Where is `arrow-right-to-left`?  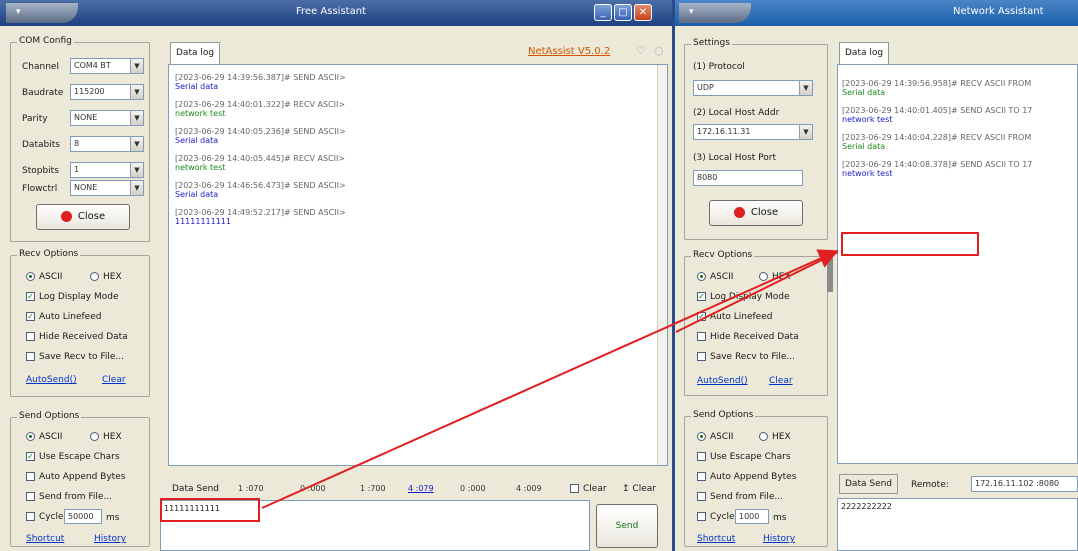
arrow-right-to-left is located at coordinates (757, 292).